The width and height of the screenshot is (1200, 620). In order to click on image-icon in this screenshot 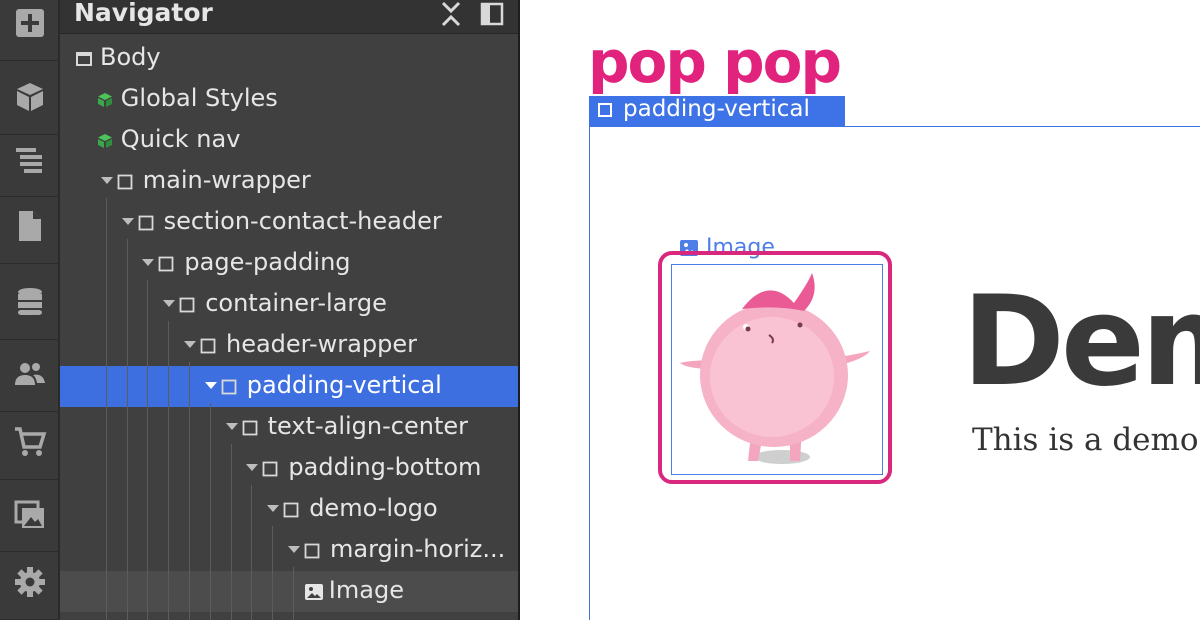, I will do `click(313, 592)`.